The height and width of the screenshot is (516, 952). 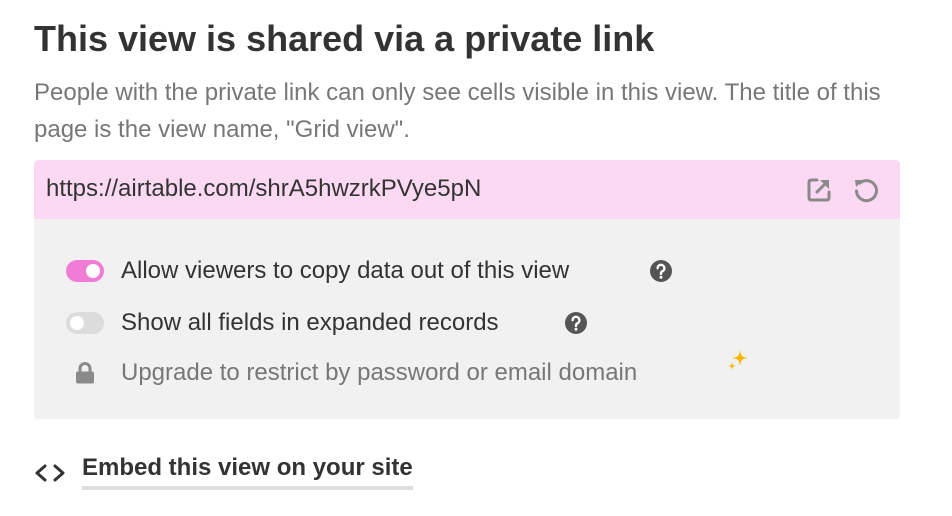 What do you see at coordinates (85, 373) in the screenshot?
I see `lock-icon` at bounding box center [85, 373].